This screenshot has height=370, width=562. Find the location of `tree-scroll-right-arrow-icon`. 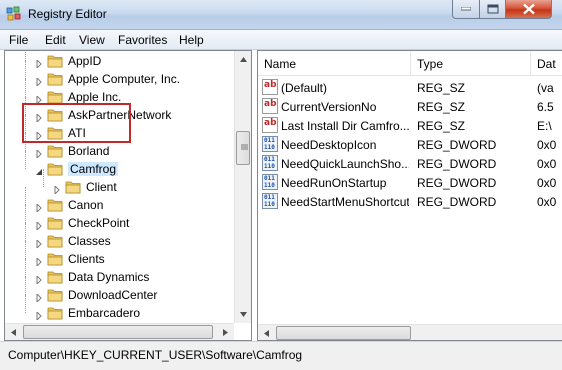

tree-scroll-right-arrow-icon is located at coordinates (225, 332).